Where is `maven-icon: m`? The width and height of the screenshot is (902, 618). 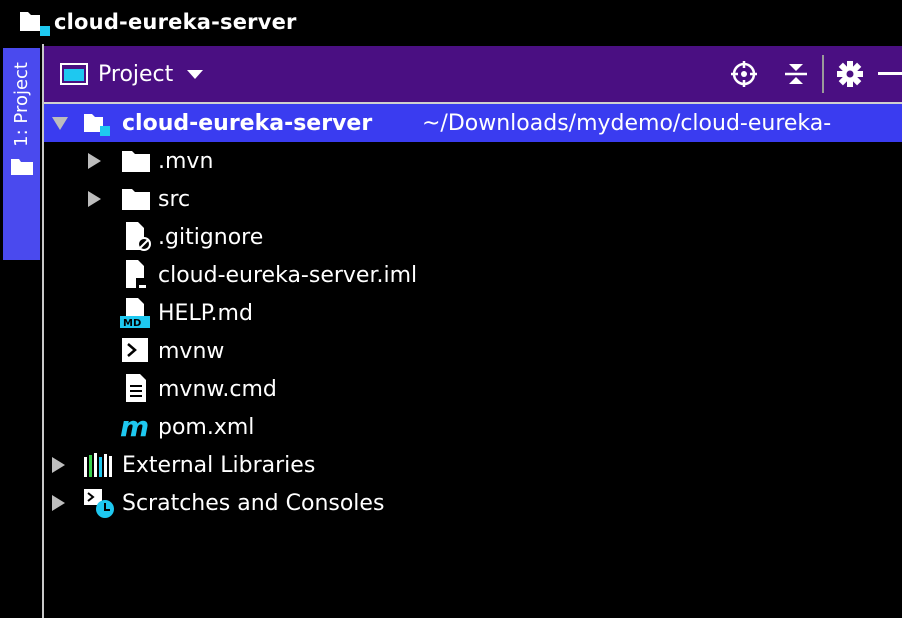 maven-icon: m is located at coordinates (135, 426).